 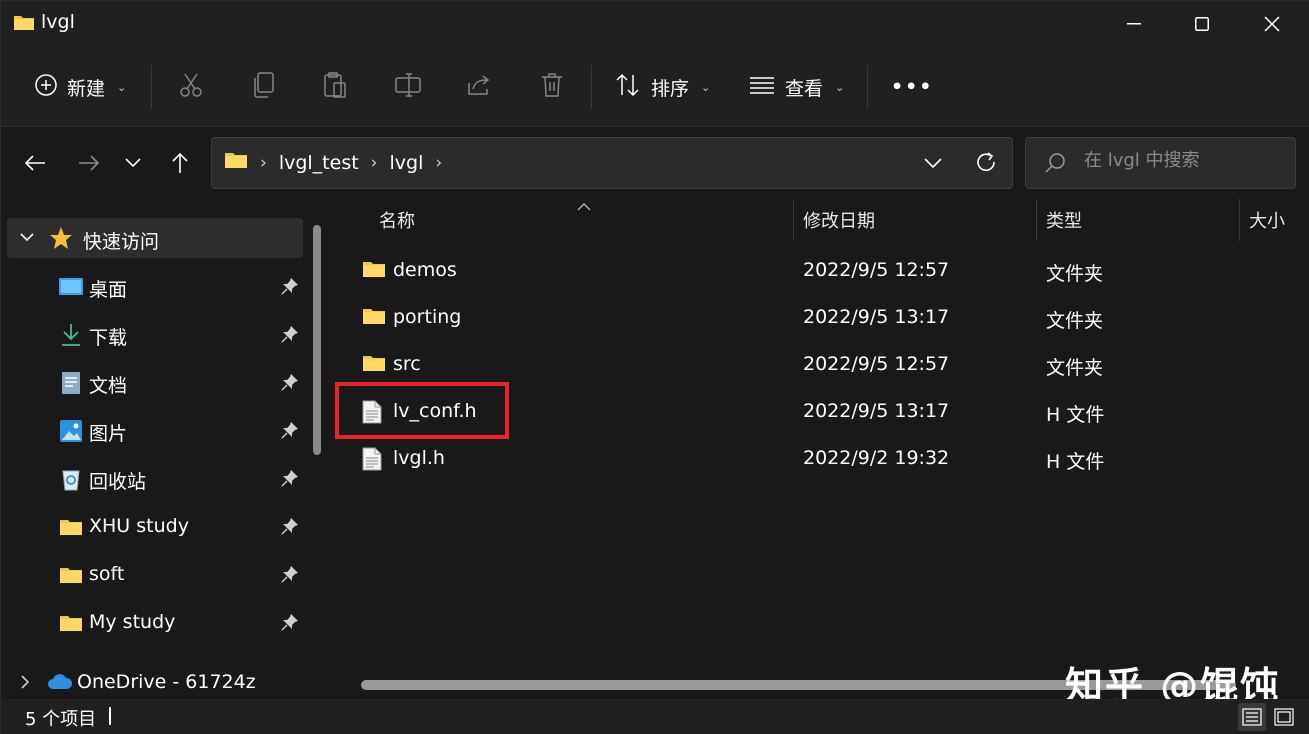 I want to click on delete-button, so click(x=552, y=87).